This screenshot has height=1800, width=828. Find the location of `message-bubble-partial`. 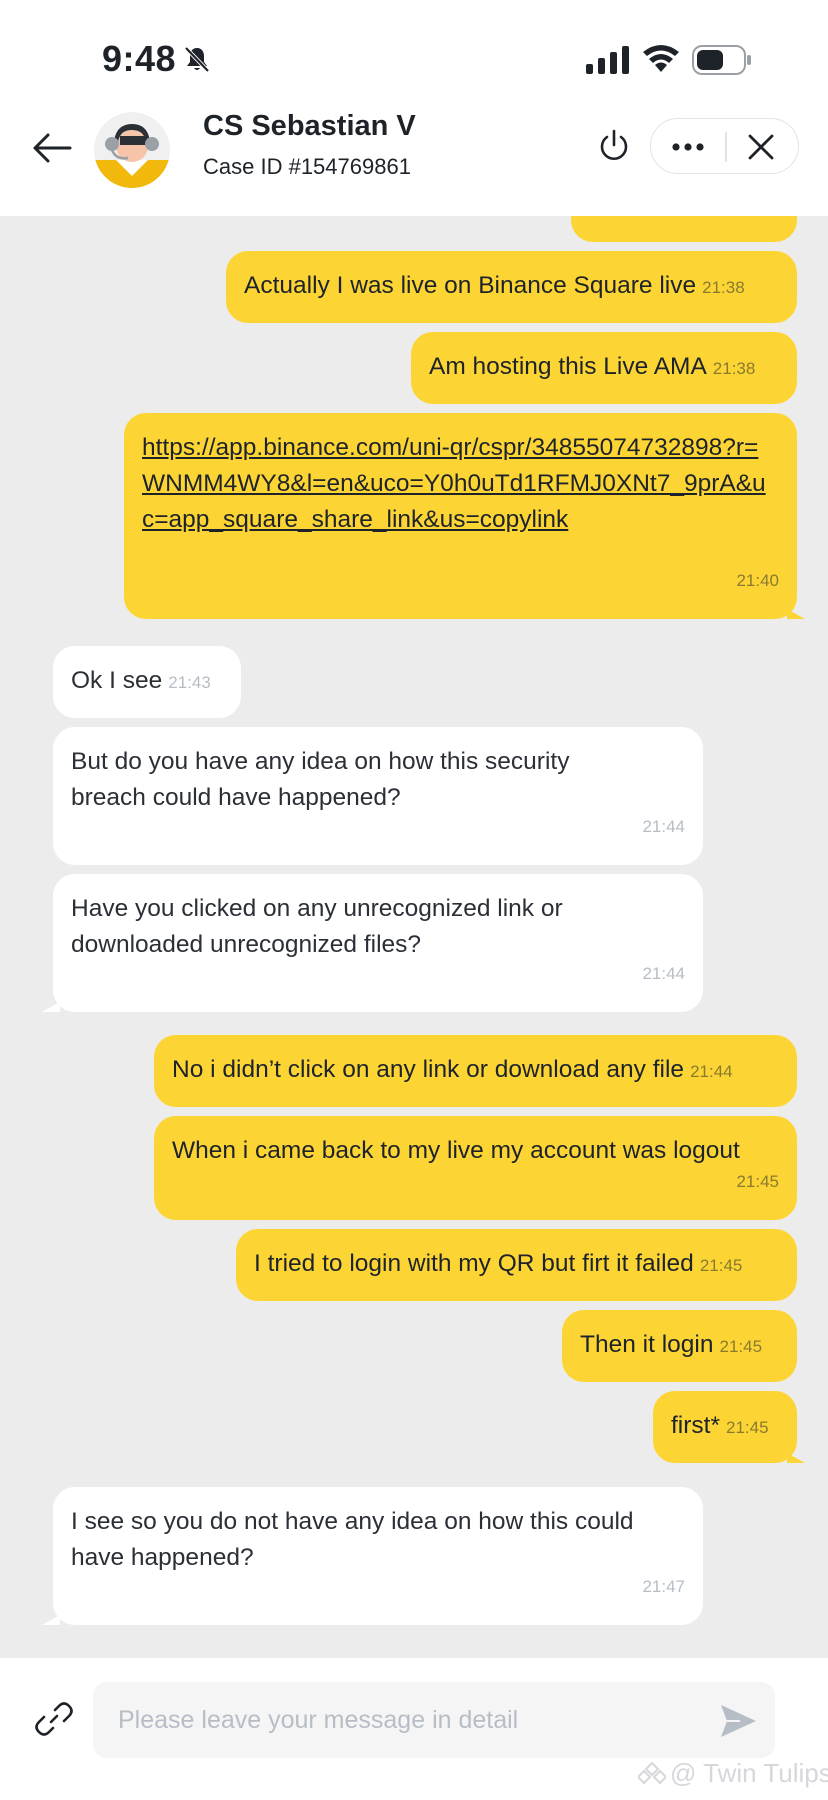

message-bubble-partial is located at coordinates (684, 229).